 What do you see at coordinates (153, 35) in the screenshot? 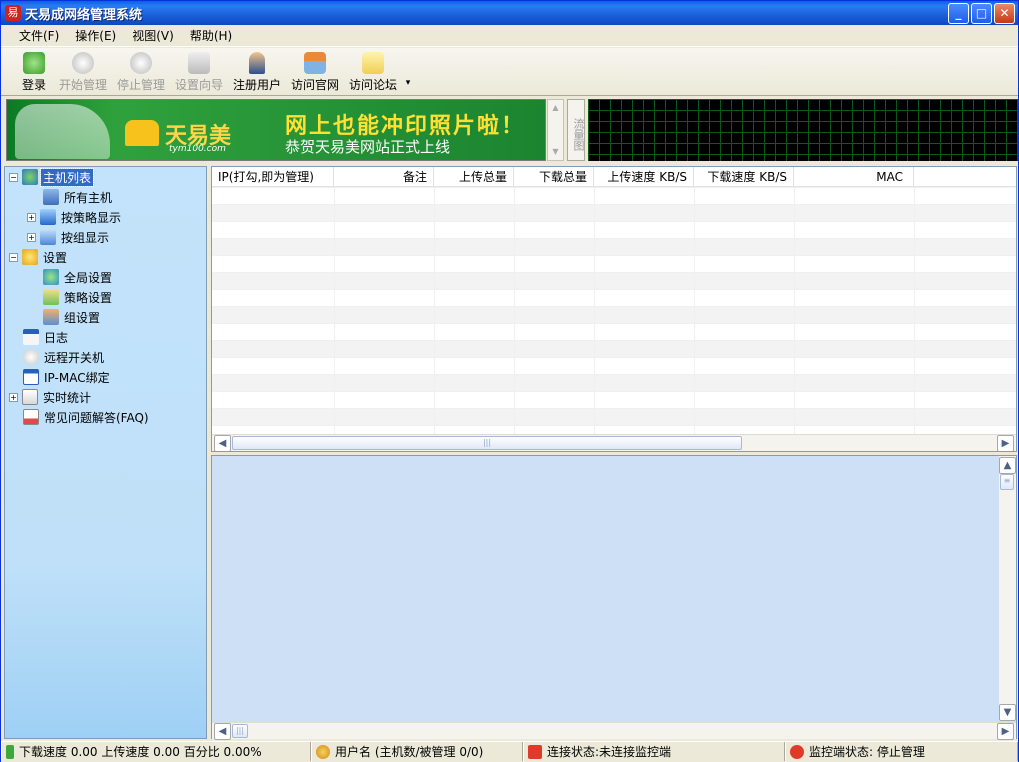
I see `menu-view: 视图(V)` at bounding box center [153, 35].